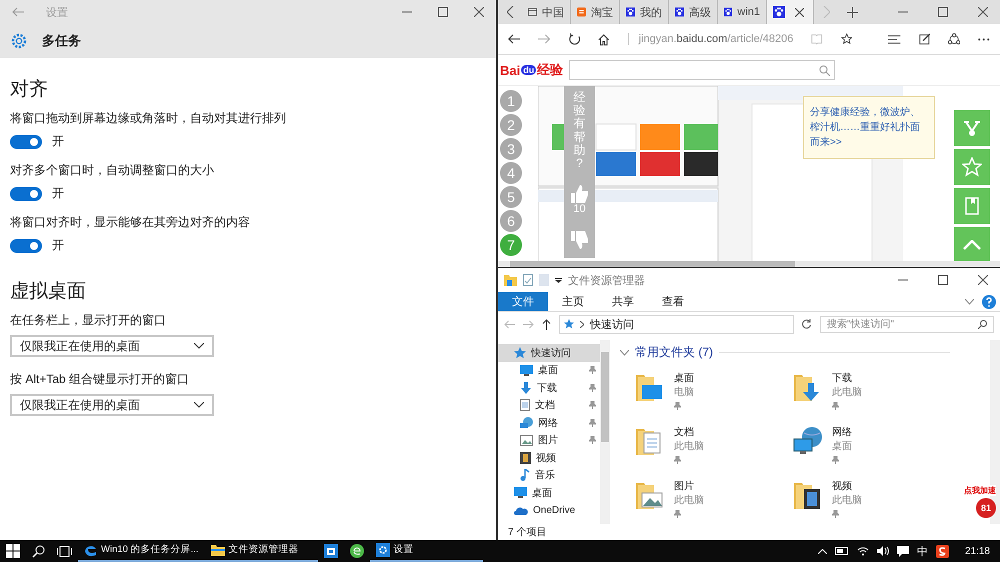 The height and width of the screenshot is (562, 1000). I want to click on section-heading: 对齐, so click(29, 90).